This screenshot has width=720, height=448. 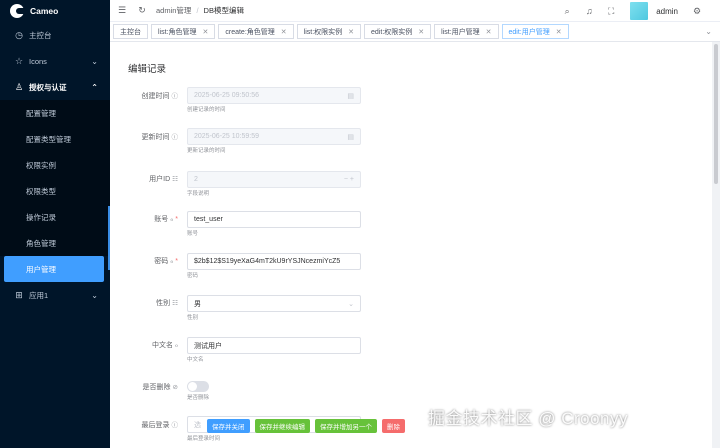 What do you see at coordinates (466, 31) in the screenshot?
I see `tab-list-user: list:用户管理 ✕` at bounding box center [466, 31].